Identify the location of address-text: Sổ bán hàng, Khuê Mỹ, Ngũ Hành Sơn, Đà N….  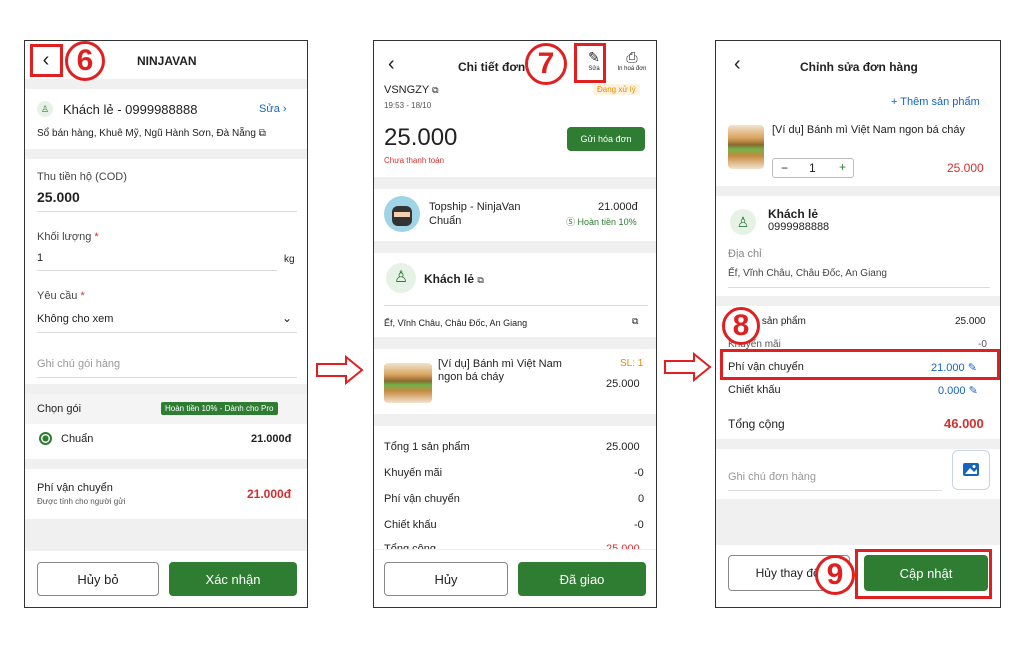
(151, 133).